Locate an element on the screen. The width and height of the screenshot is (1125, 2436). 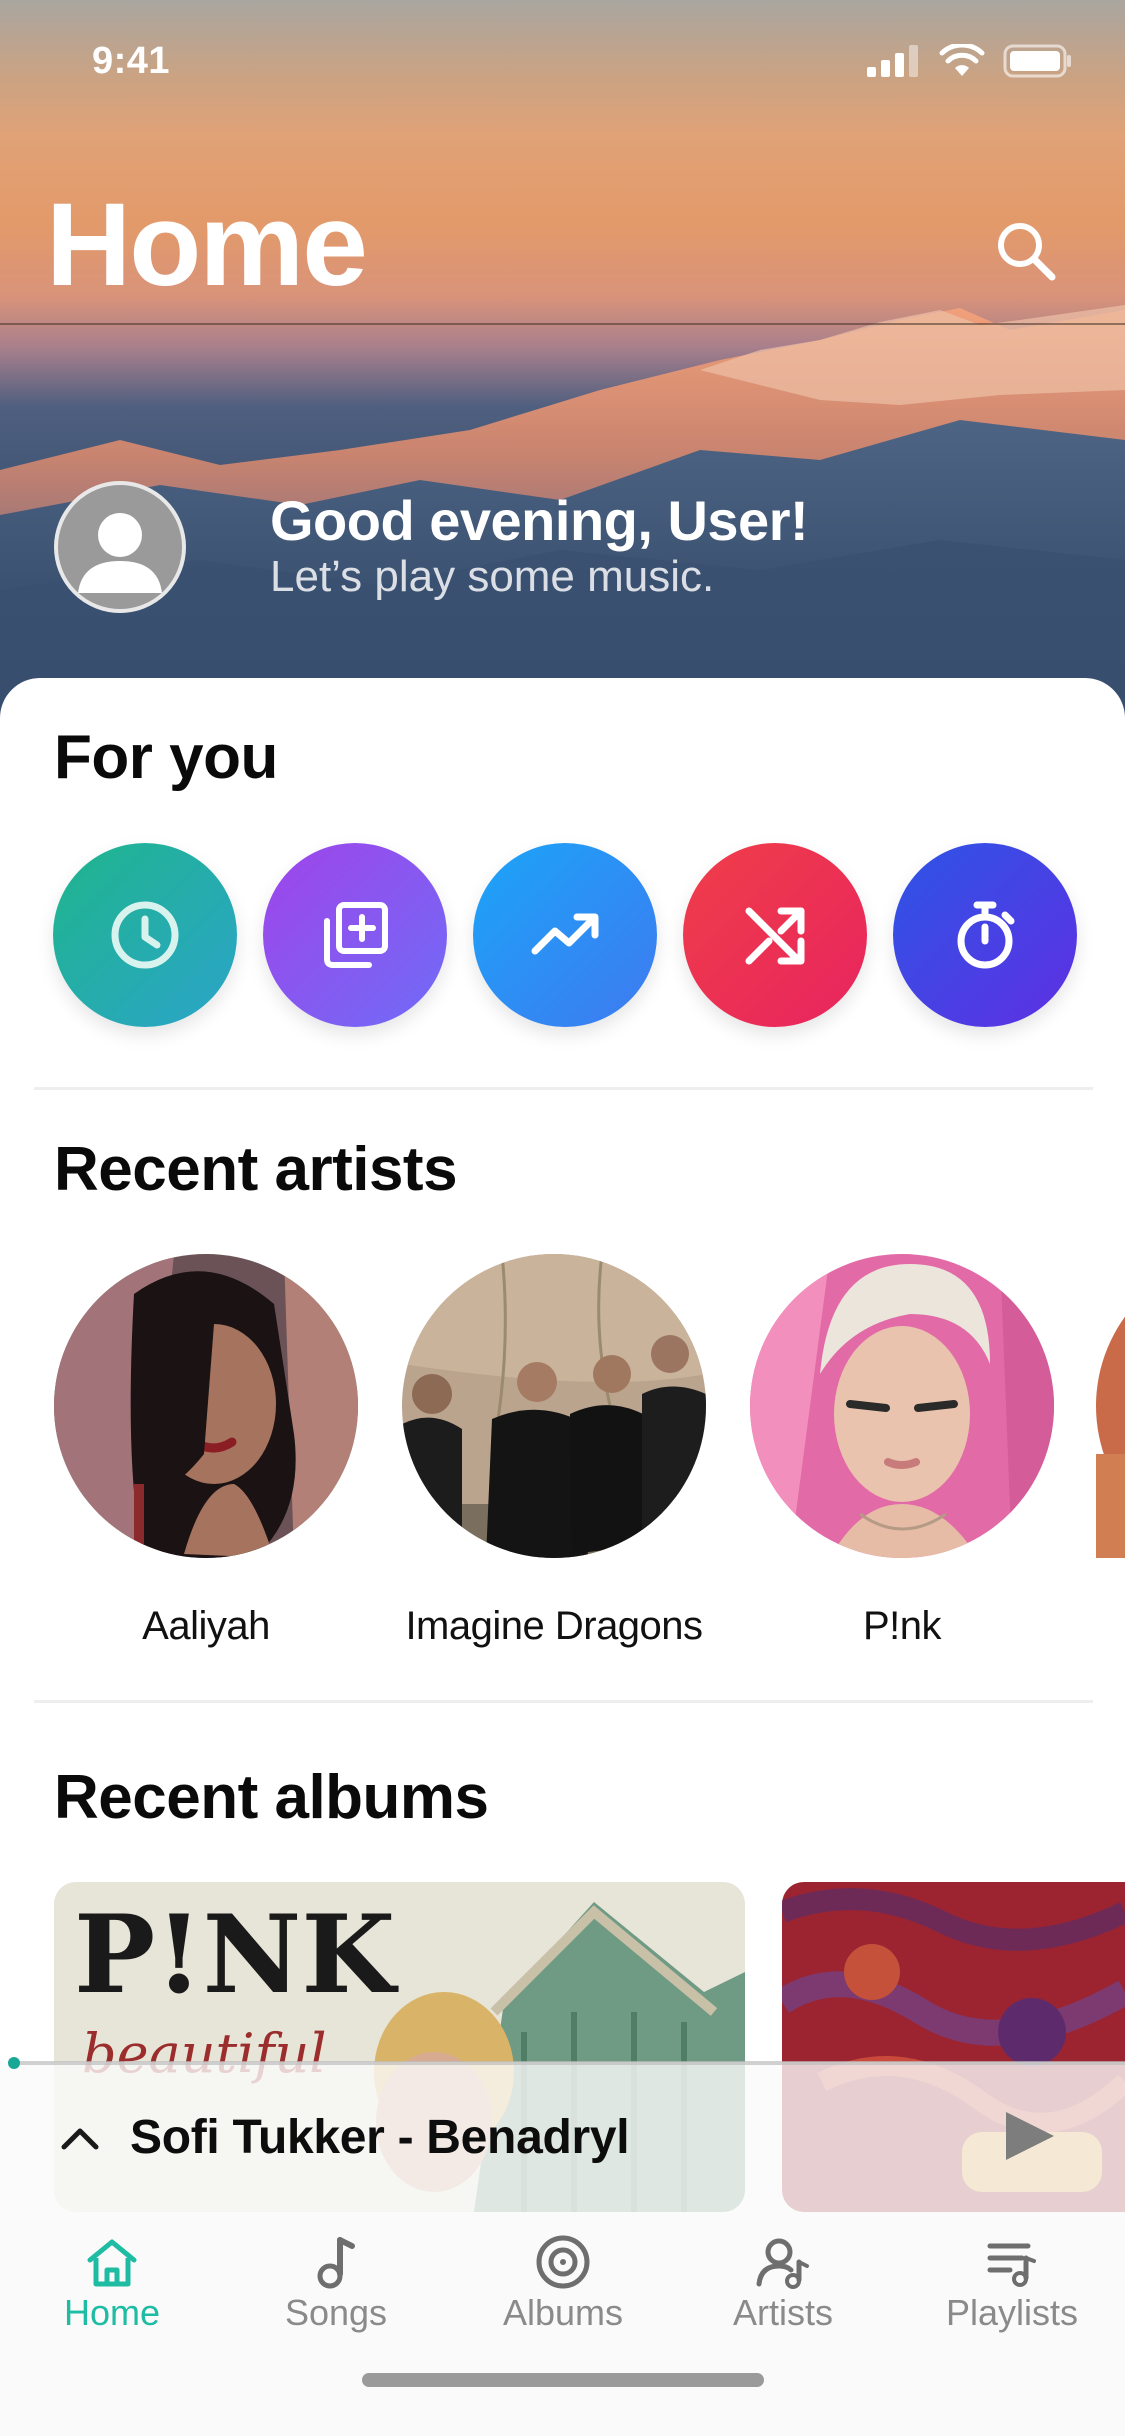
play-icon is located at coordinates (1030, 2136).